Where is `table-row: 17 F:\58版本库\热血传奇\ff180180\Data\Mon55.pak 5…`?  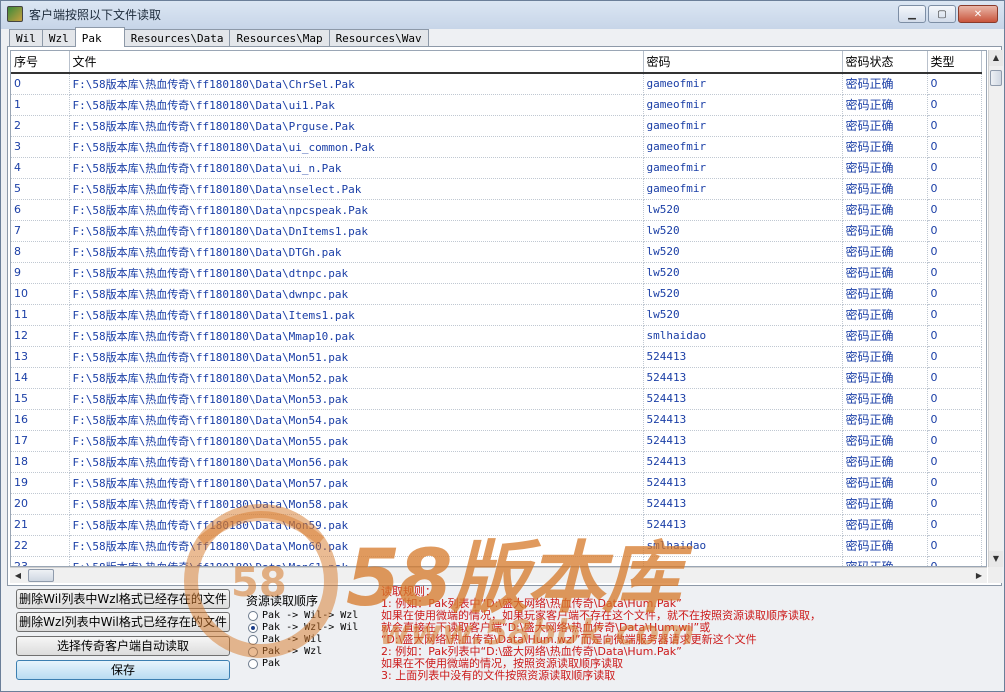 table-row: 17 F:\58版本库\热血传奇\ff180180\Data\Mon55.pak 5… is located at coordinates (496, 441).